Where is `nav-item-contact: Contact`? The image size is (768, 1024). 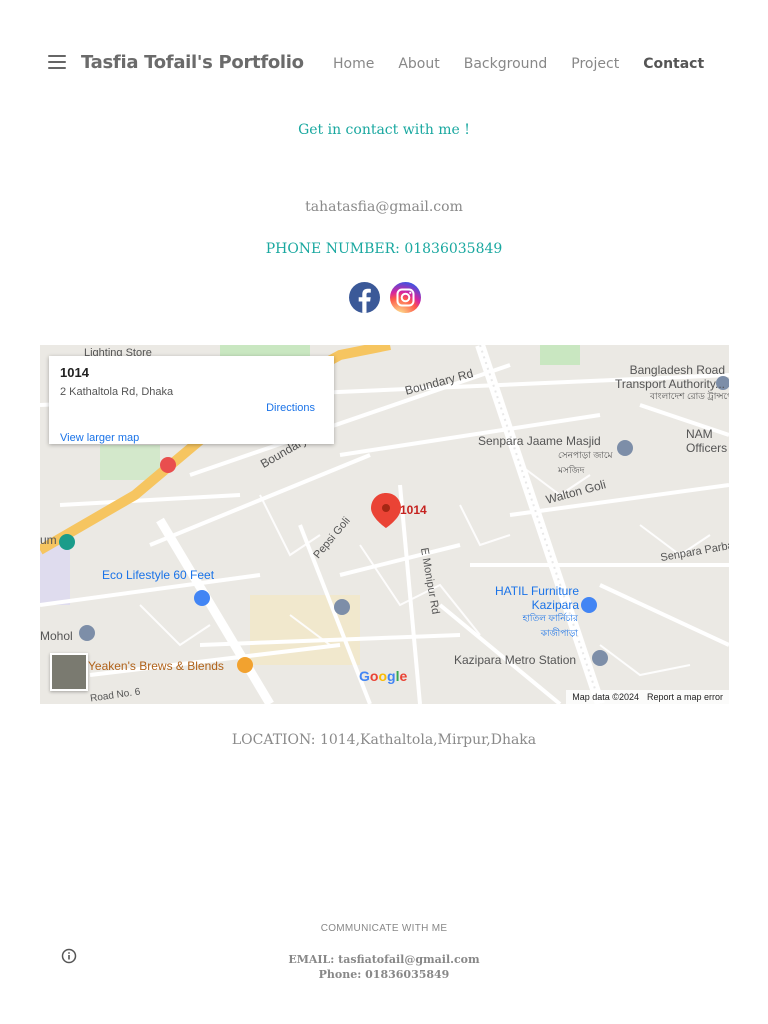
nav-item-contact: Contact is located at coordinates (673, 64).